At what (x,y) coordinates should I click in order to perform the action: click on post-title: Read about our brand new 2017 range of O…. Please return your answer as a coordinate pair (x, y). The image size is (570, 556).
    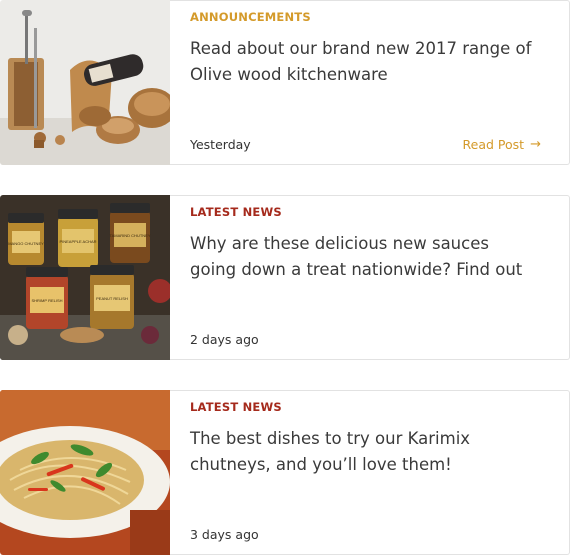
    Looking at the image, I should click on (365, 62).